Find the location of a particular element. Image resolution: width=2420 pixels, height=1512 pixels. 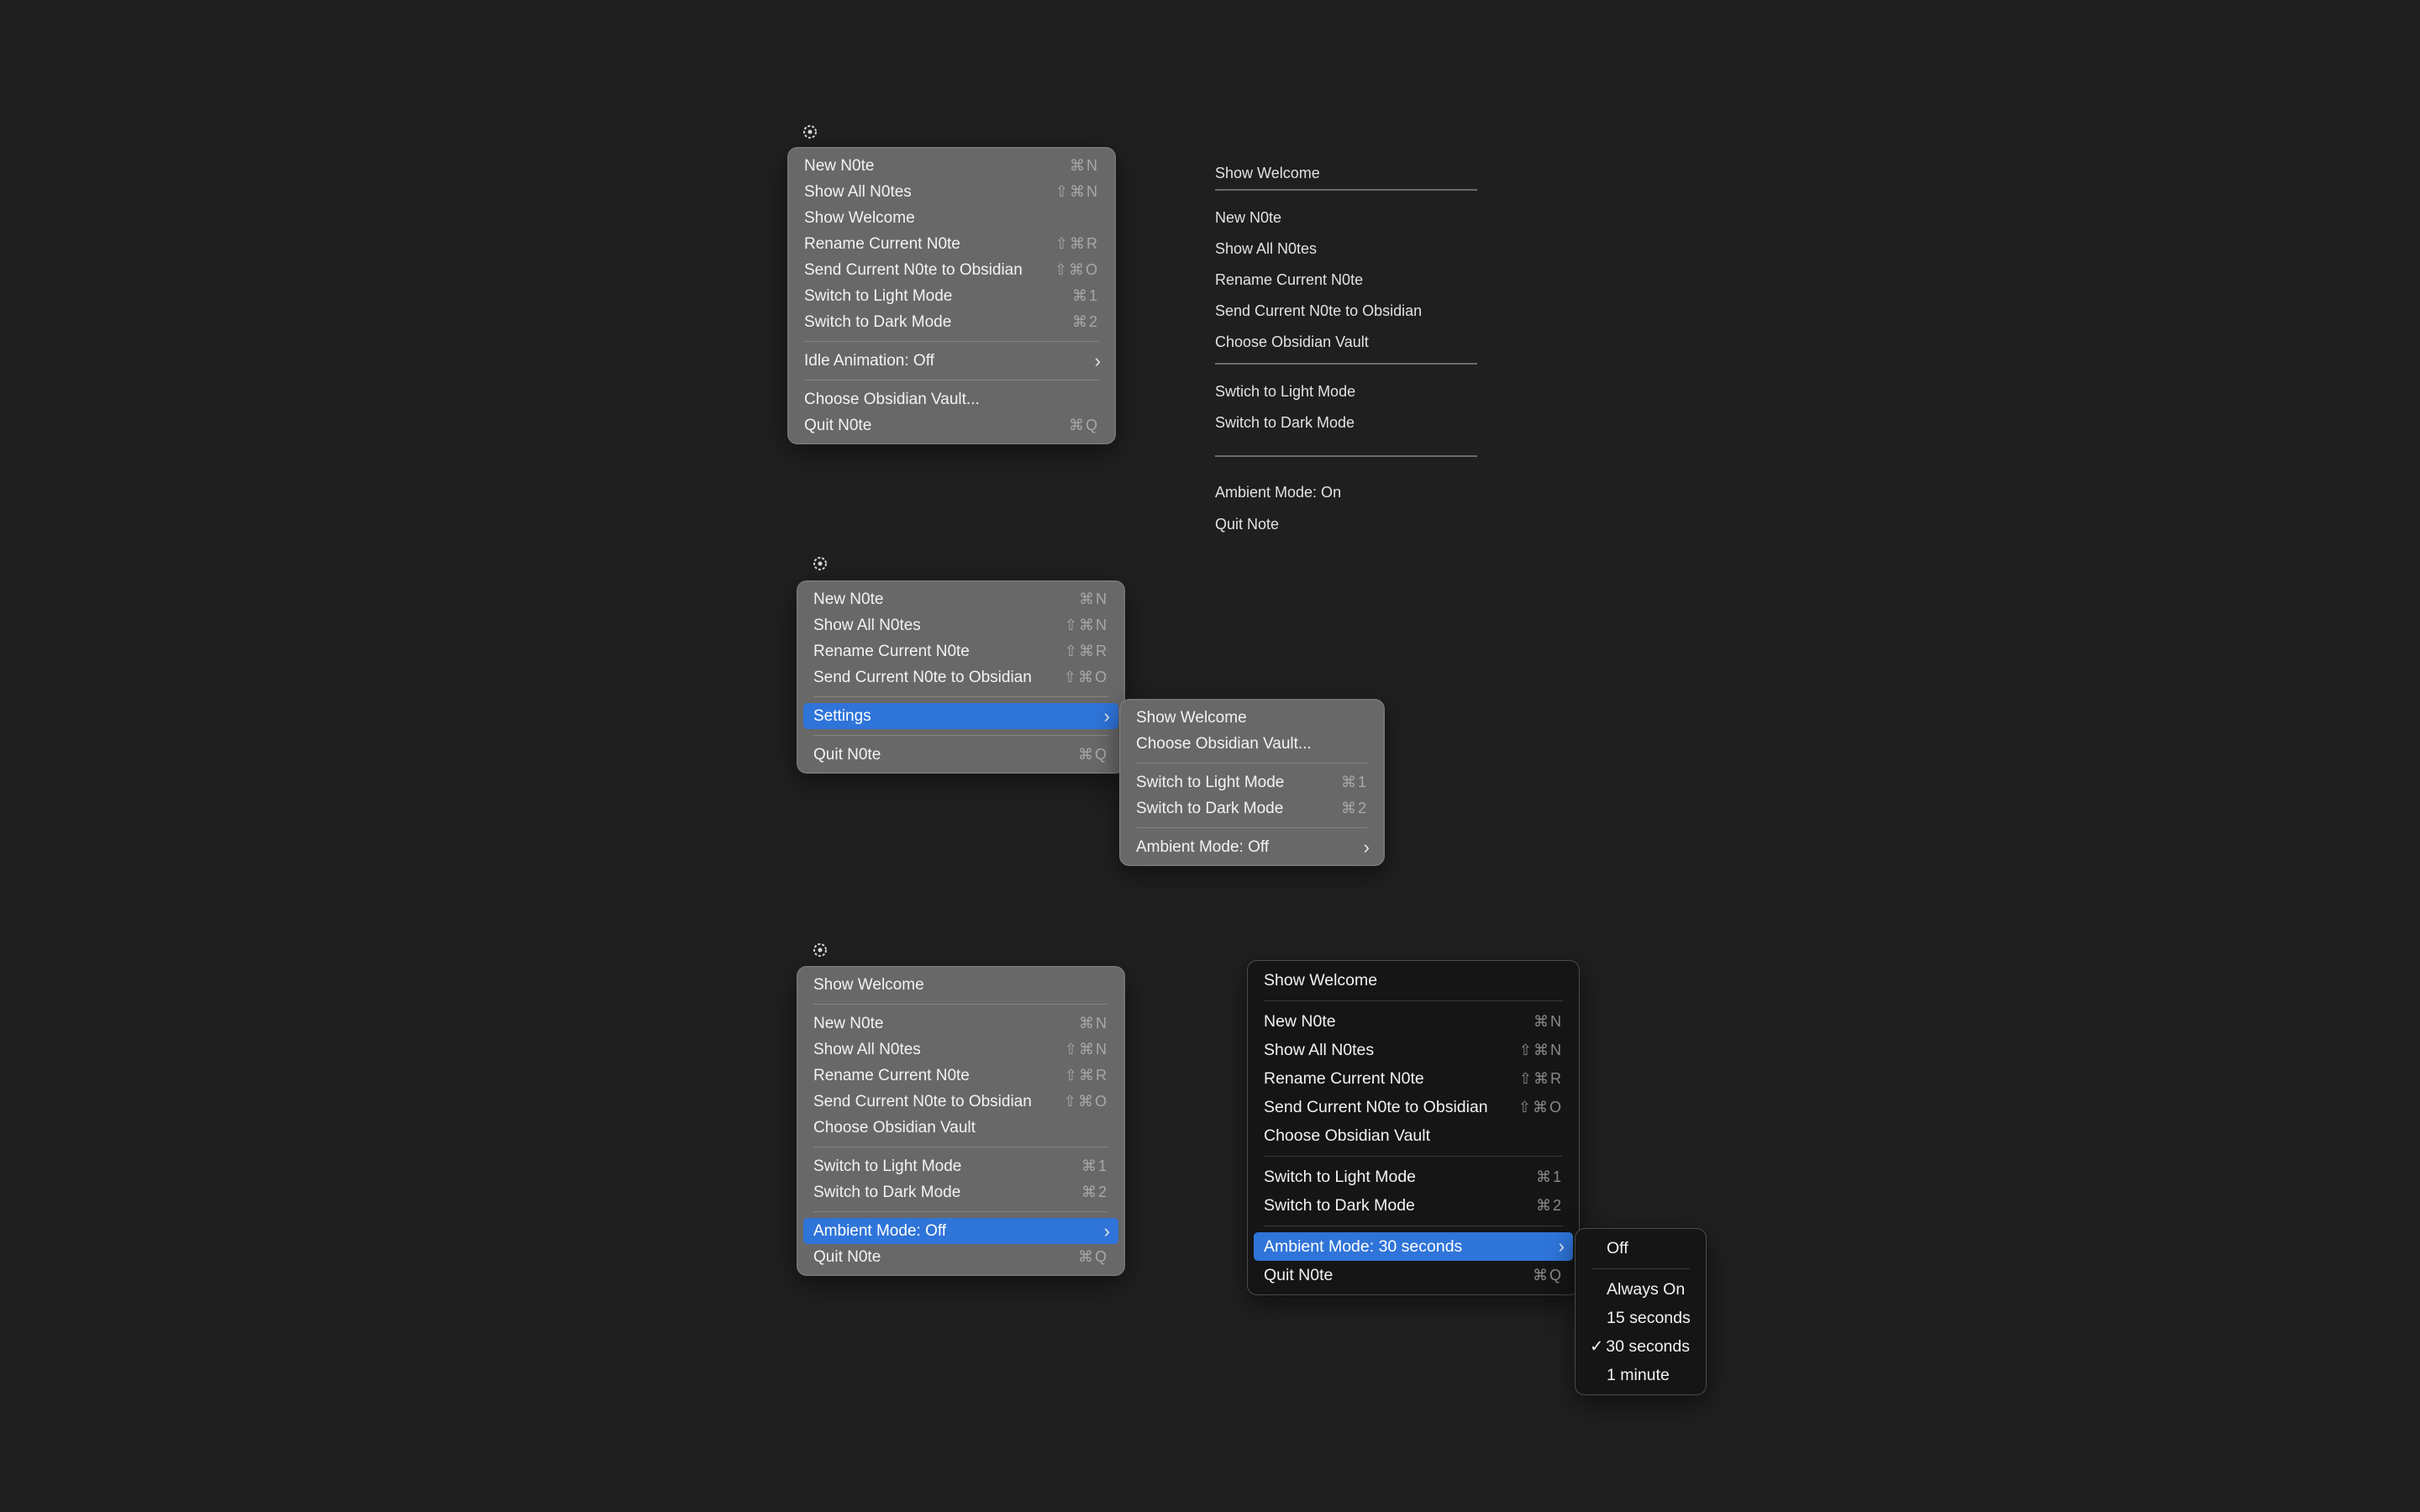

ambient-option: Always On is located at coordinates (1640, 1289).